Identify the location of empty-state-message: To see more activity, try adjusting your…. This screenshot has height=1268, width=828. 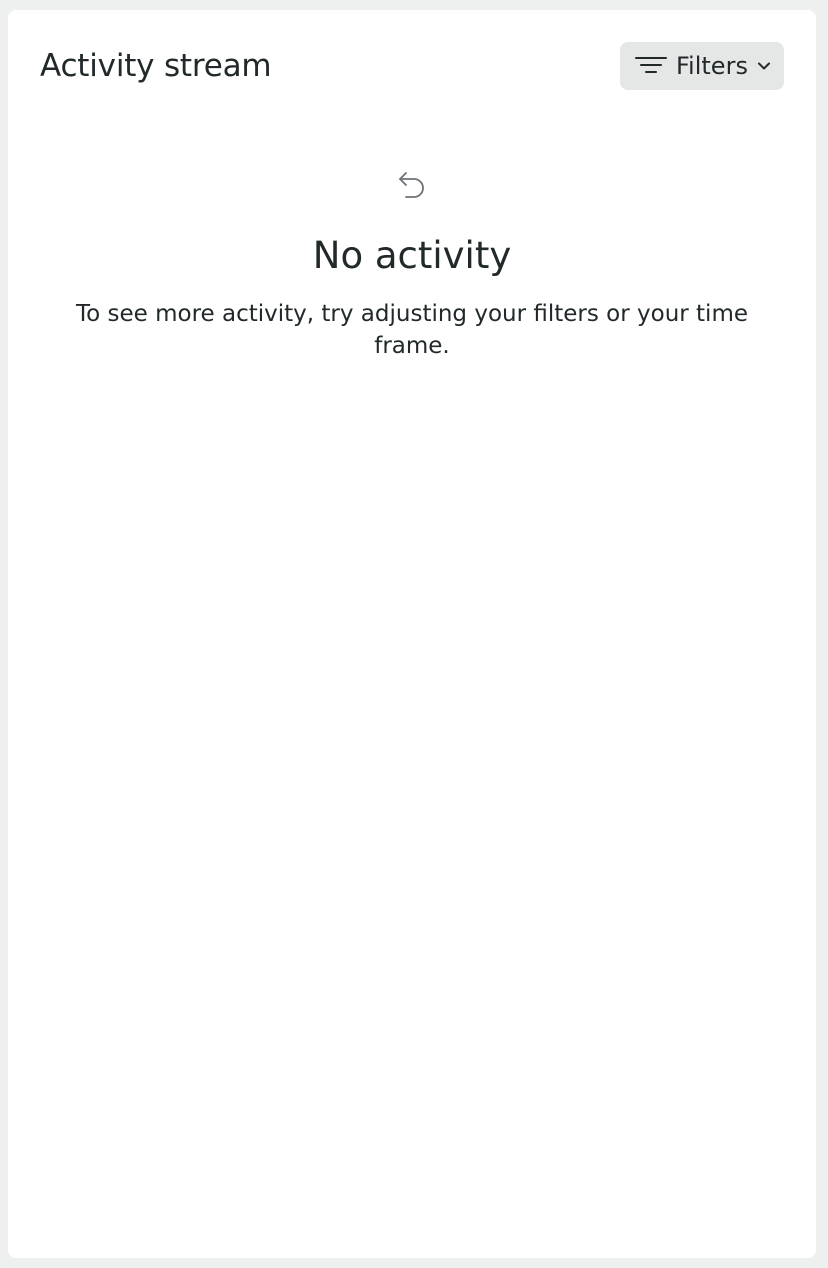
(412, 330).